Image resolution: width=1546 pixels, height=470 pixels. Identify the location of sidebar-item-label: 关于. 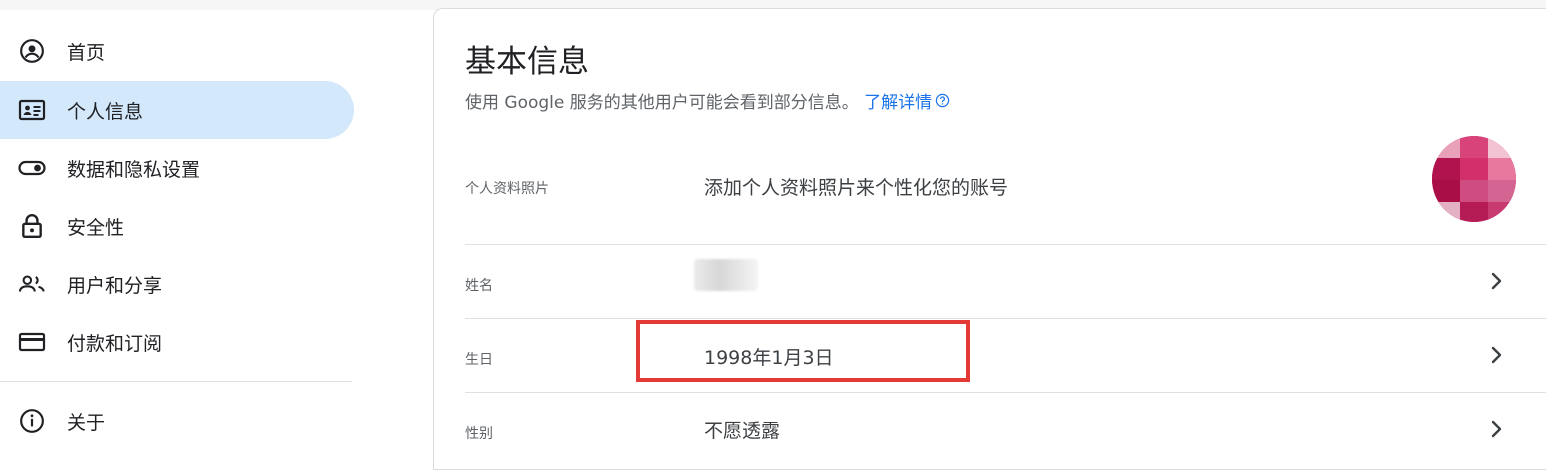
(86, 422).